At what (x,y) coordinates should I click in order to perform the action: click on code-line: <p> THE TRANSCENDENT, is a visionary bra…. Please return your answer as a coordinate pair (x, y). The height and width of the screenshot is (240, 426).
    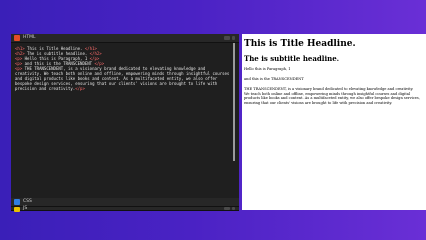
    Looking at the image, I should click on (124, 78).